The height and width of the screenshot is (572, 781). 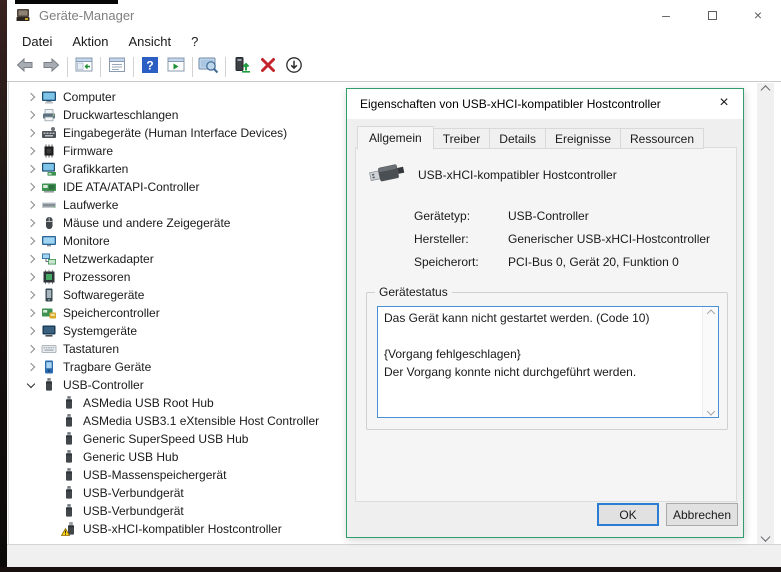 What do you see at coordinates (111, 313) in the screenshot?
I see `tree-item-label: Speichercontroller` at bounding box center [111, 313].